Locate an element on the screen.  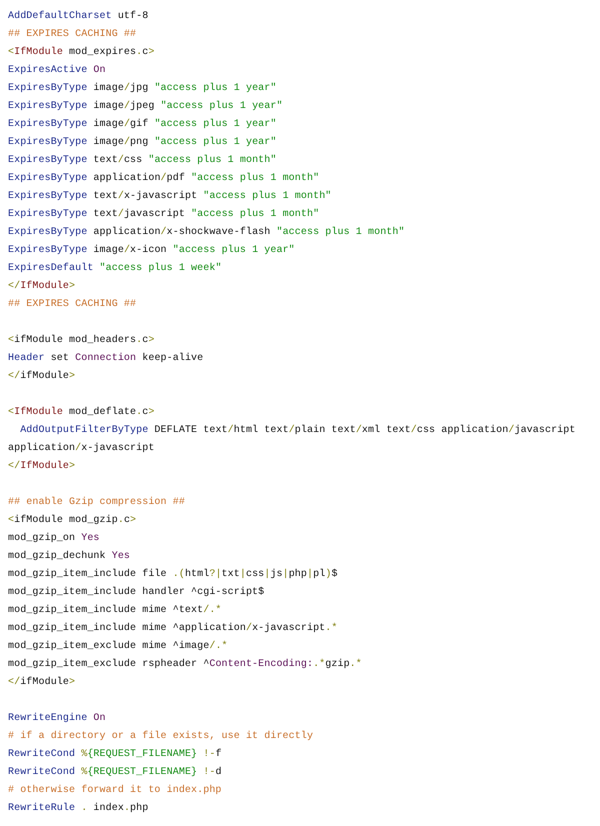
code-line: RewriteEngine On is located at coordinates (57, 719).